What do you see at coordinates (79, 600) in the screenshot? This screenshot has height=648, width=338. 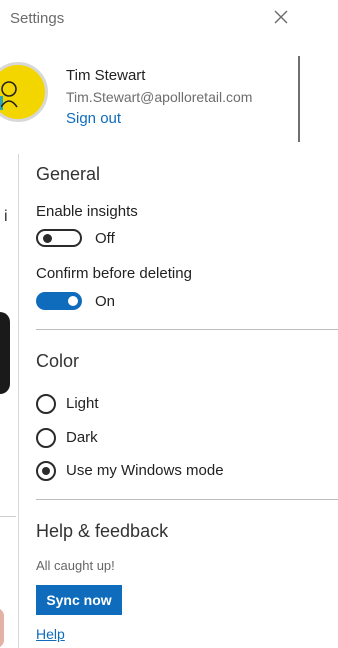 I see `sync-now-button: Sync now` at bounding box center [79, 600].